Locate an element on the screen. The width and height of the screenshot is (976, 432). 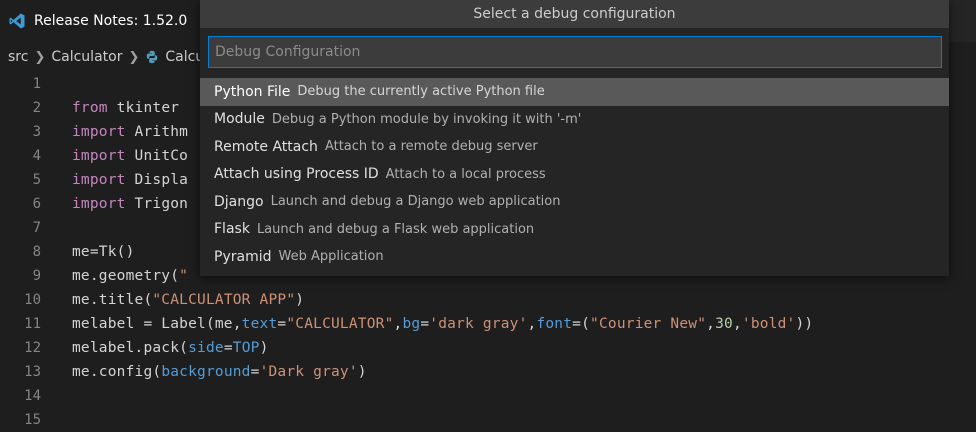
option-description: Web Application is located at coordinates (331, 257).